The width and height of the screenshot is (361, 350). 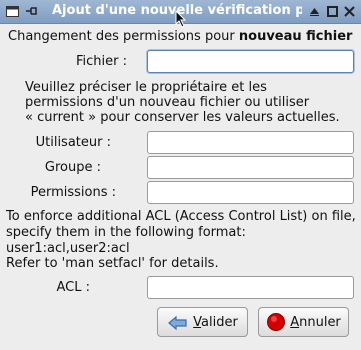 I want to click on ok-arrow-icon, so click(x=177, y=323).